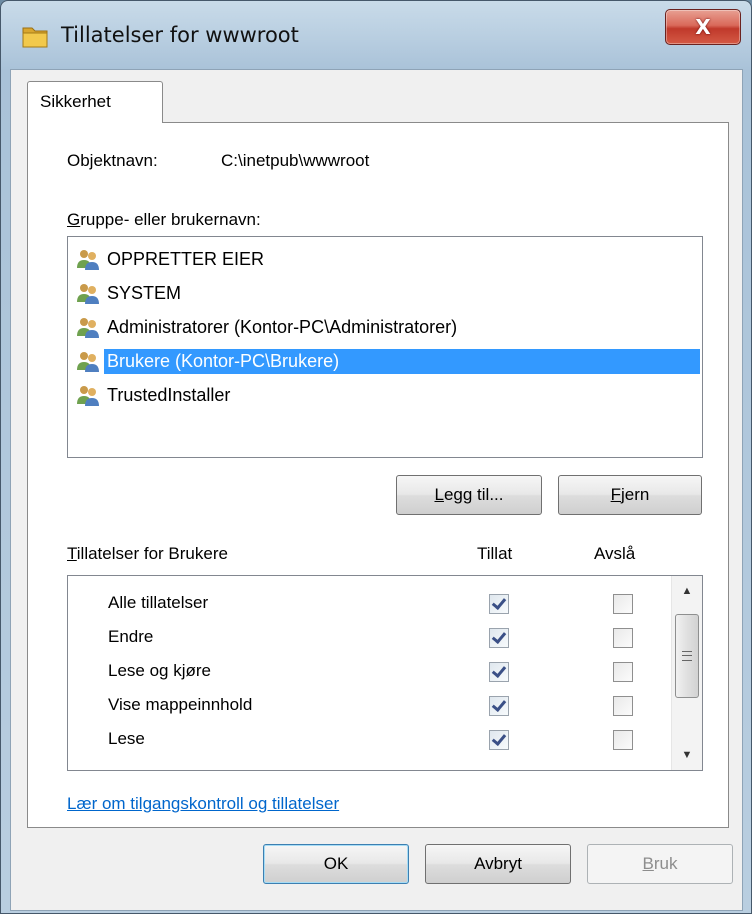 The width and height of the screenshot is (752, 914). I want to click on close-button: X, so click(703, 27).